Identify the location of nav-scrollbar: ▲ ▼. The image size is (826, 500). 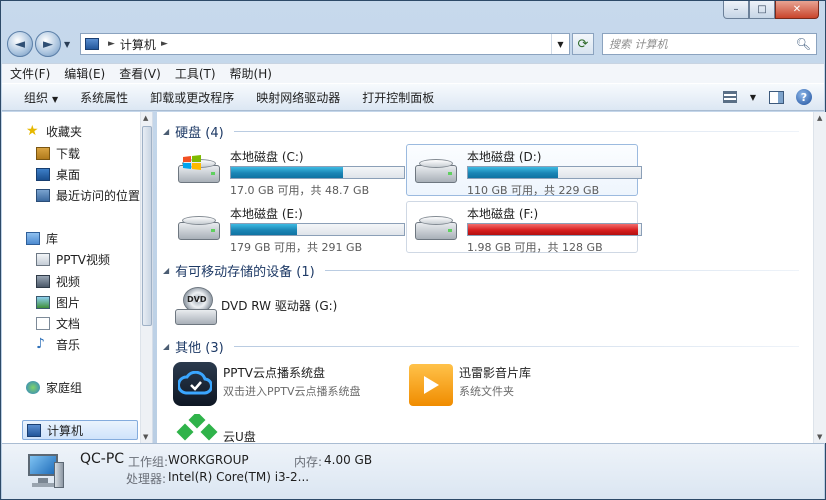
(146, 277).